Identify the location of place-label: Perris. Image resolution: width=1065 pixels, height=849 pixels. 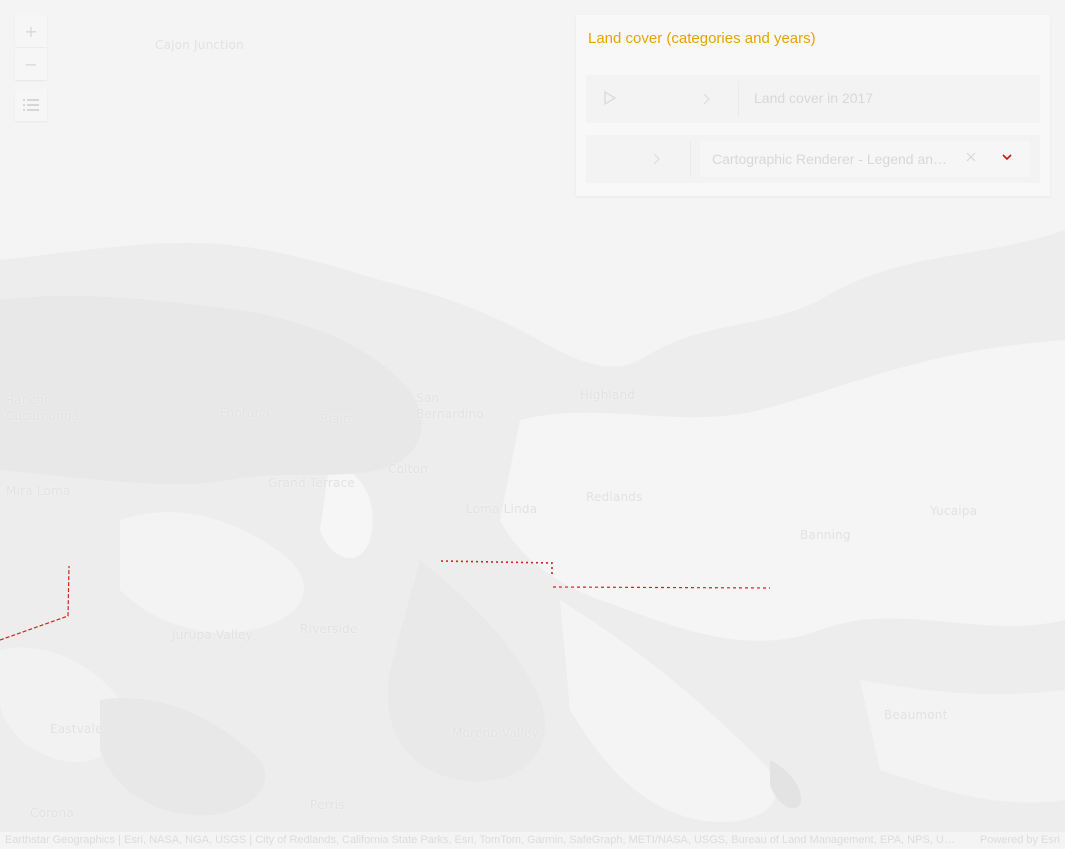
(327, 805).